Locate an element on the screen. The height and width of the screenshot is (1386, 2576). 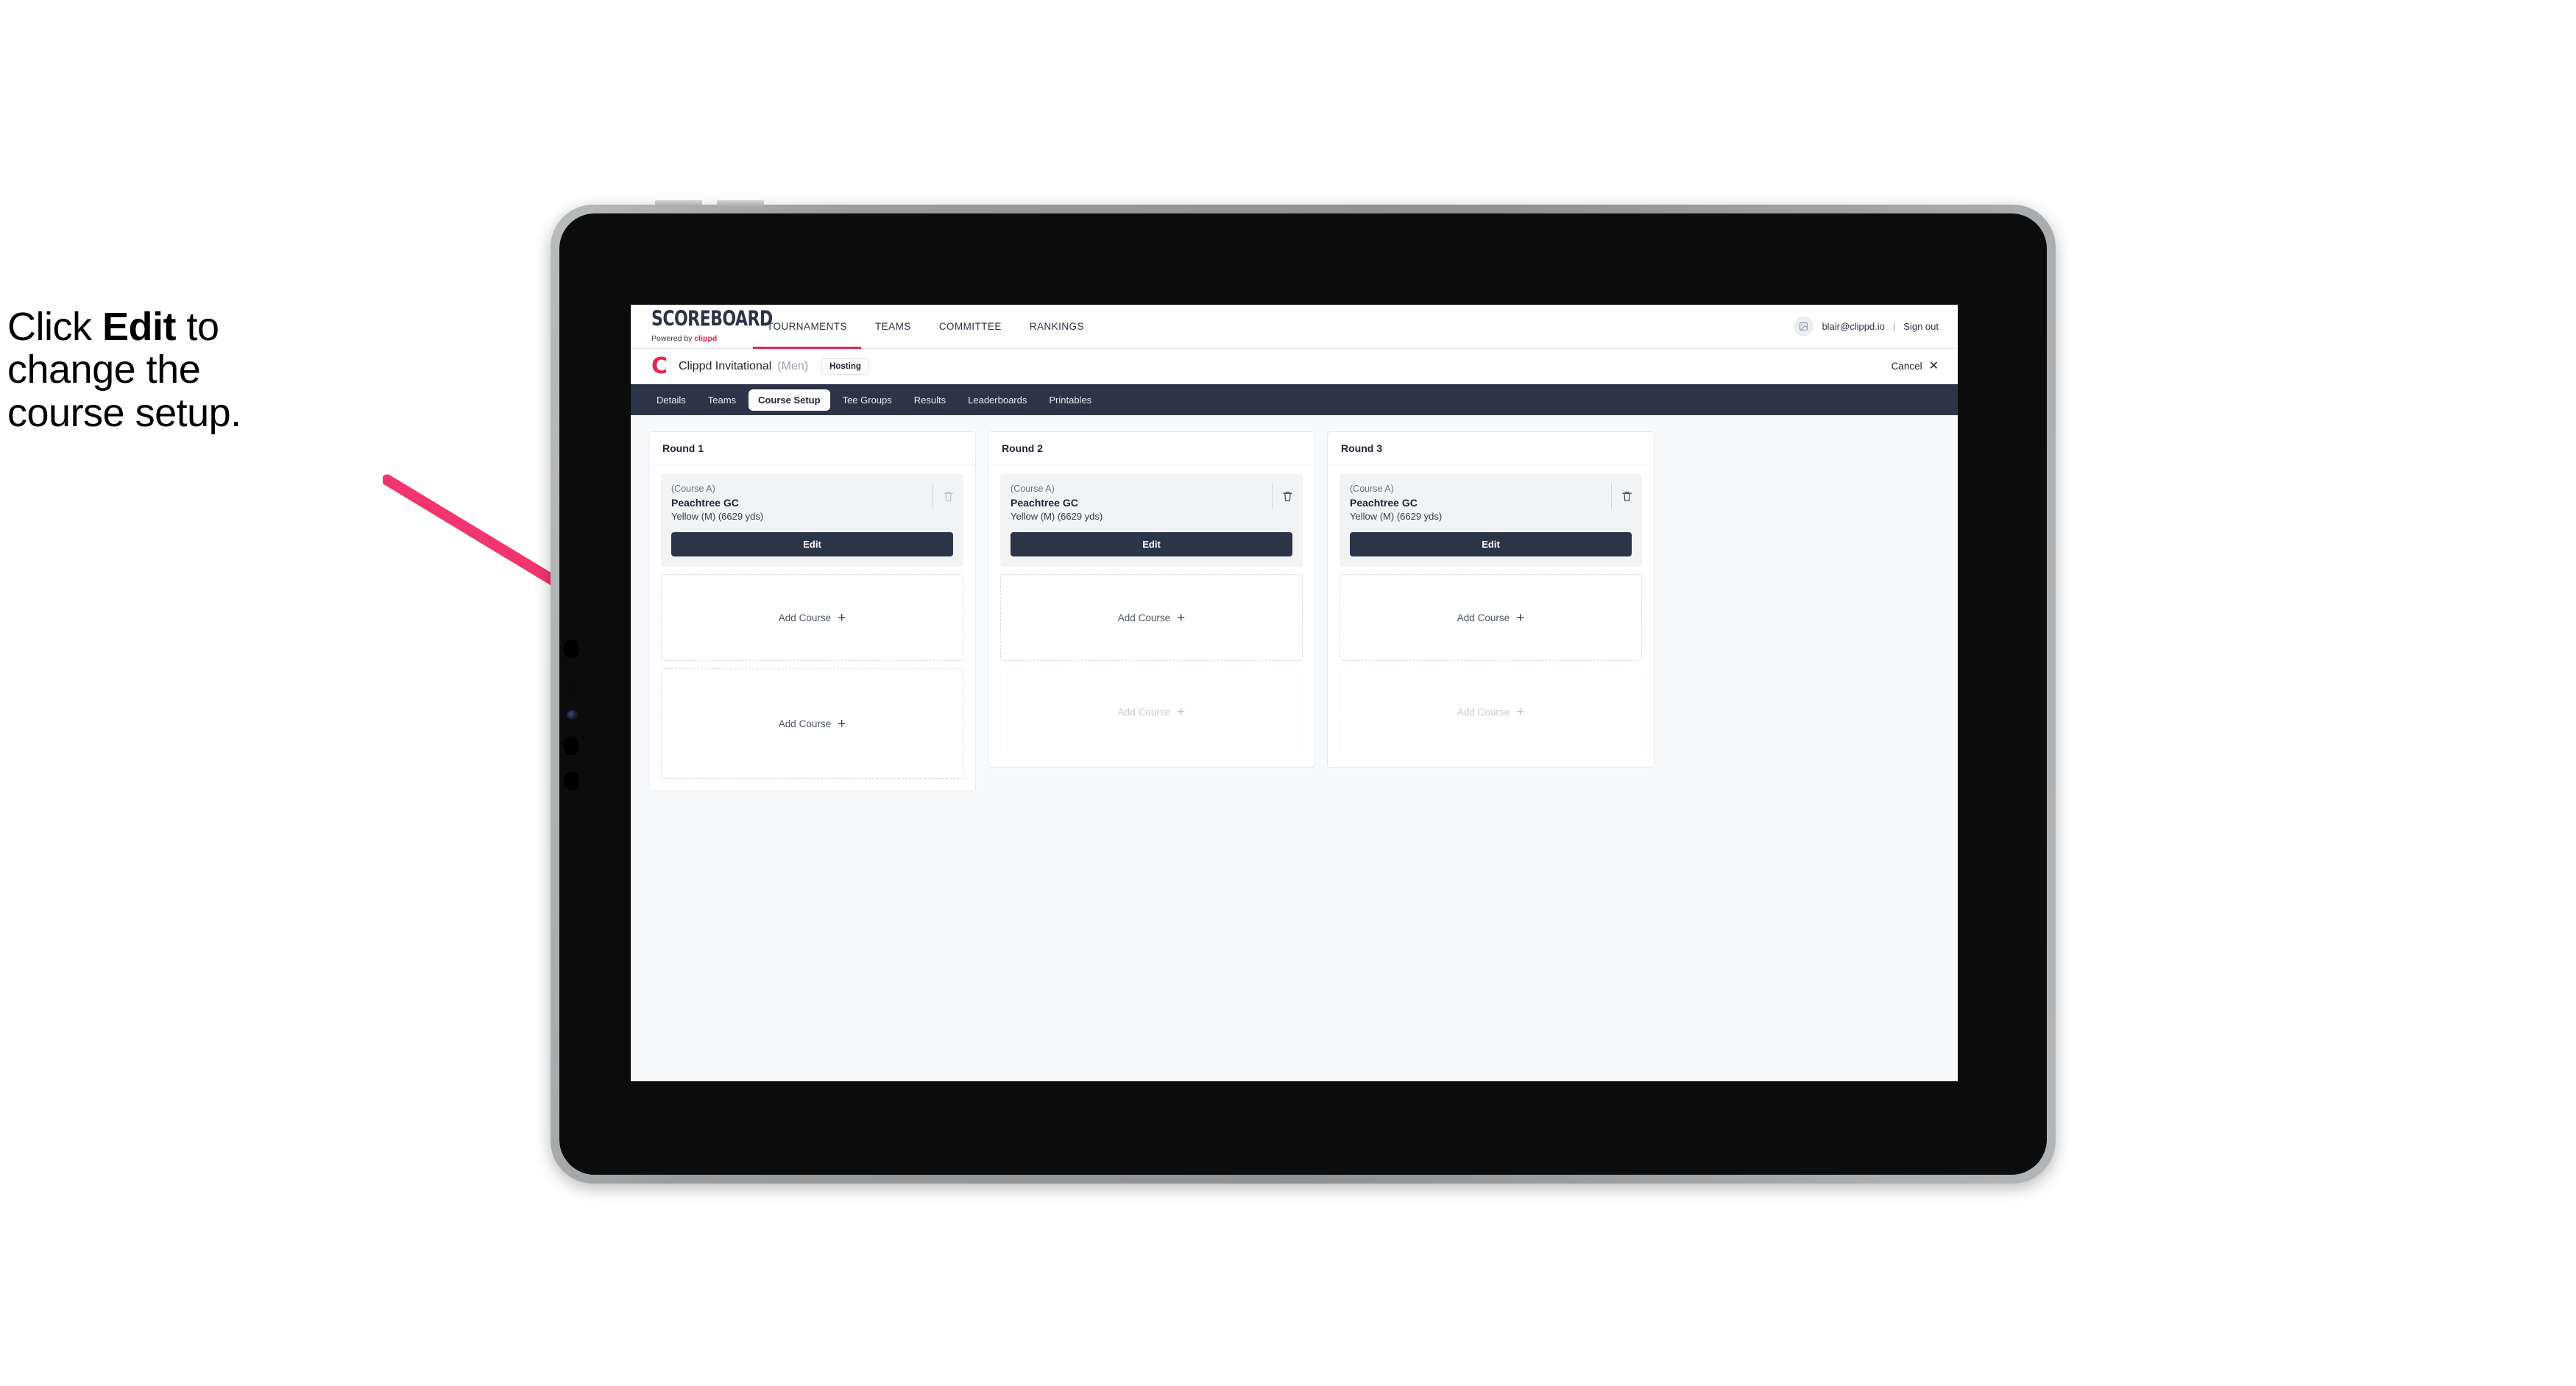
round-title: Round 3 is located at coordinates (1491, 448).